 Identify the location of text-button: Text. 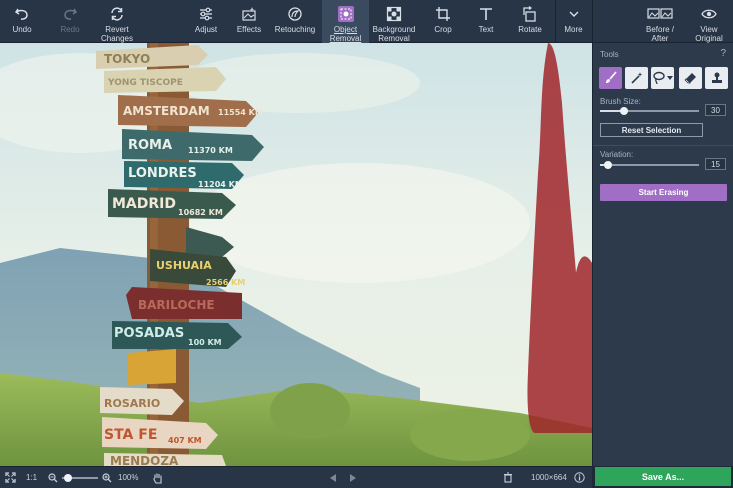
(486, 21).